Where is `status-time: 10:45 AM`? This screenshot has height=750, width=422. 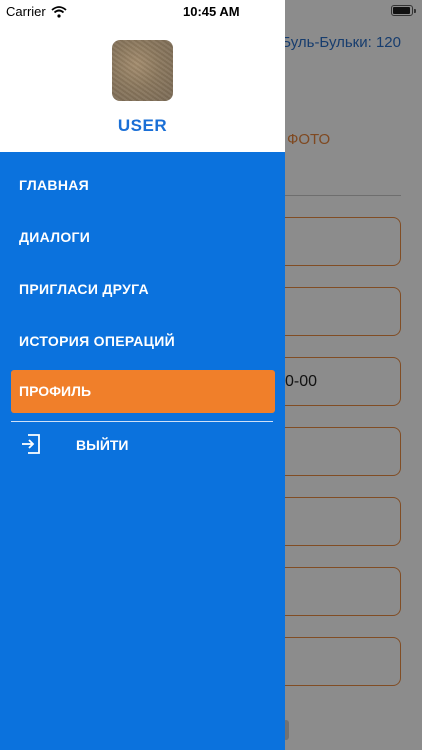
status-time: 10:45 AM is located at coordinates (211, 11).